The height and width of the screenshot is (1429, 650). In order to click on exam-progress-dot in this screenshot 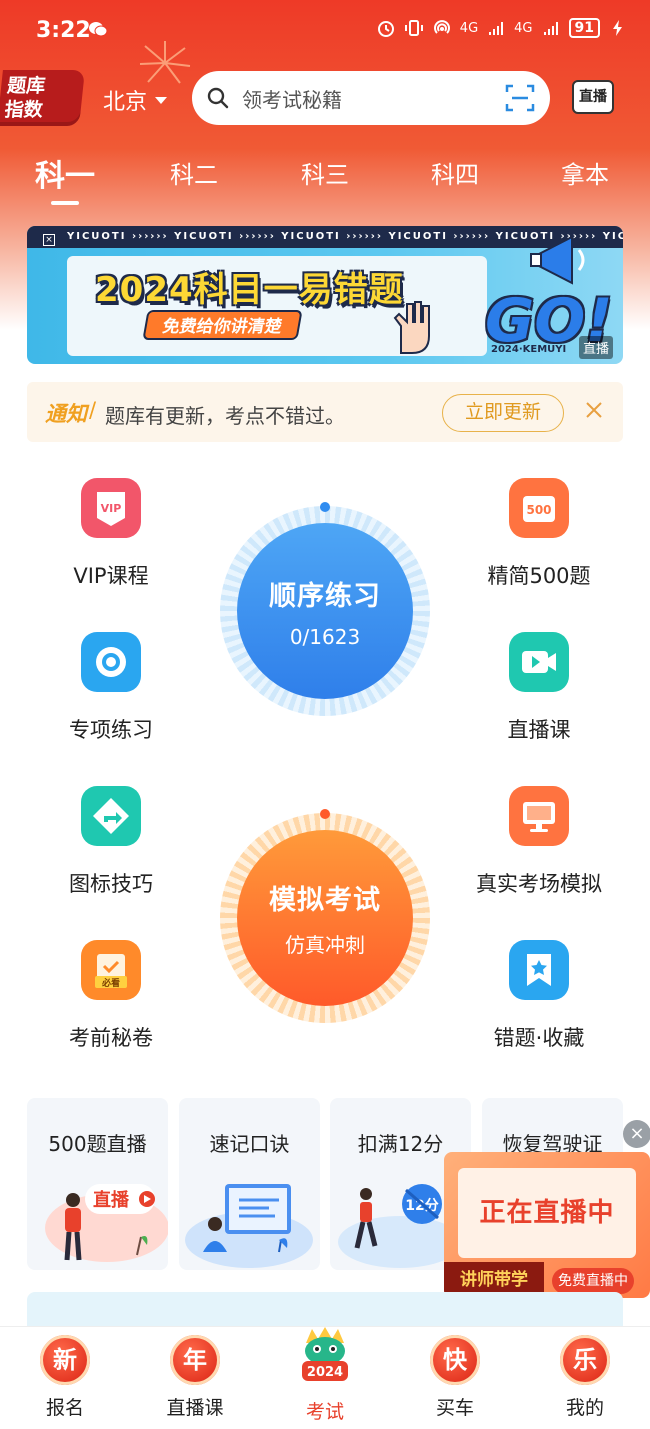, I will do `click(325, 814)`.